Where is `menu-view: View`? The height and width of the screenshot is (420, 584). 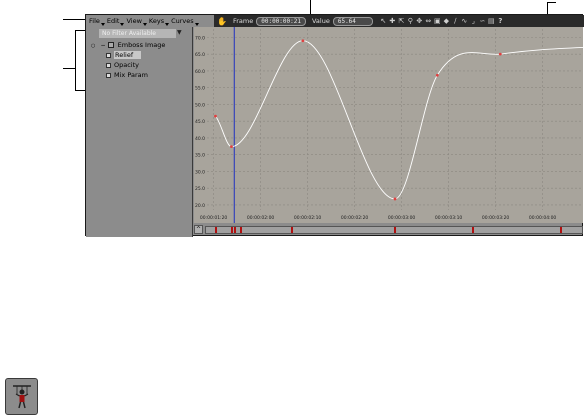 menu-view: View is located at coordinates (135, 21).